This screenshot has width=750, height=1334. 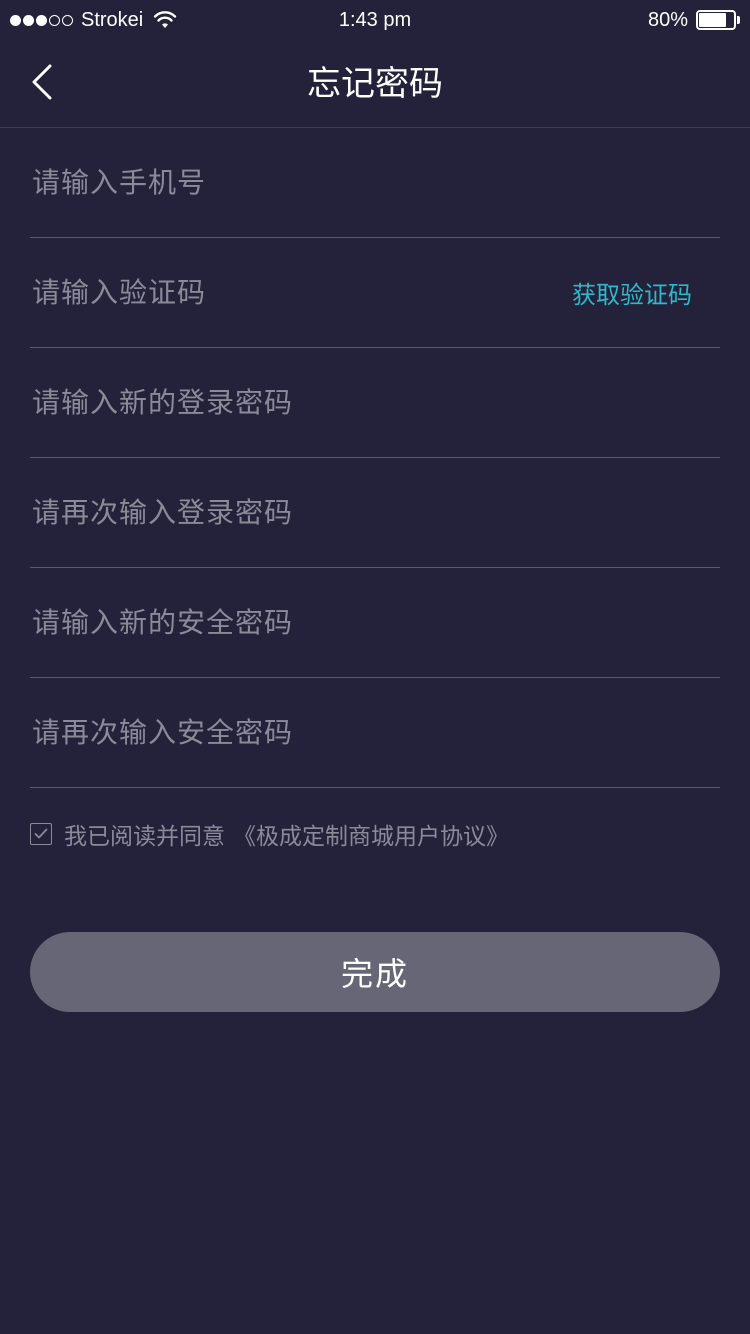 What do you see at coordinates (694, 20) in the screenshot?
I see `status-right: 80%` at bounding box center [694, 20].